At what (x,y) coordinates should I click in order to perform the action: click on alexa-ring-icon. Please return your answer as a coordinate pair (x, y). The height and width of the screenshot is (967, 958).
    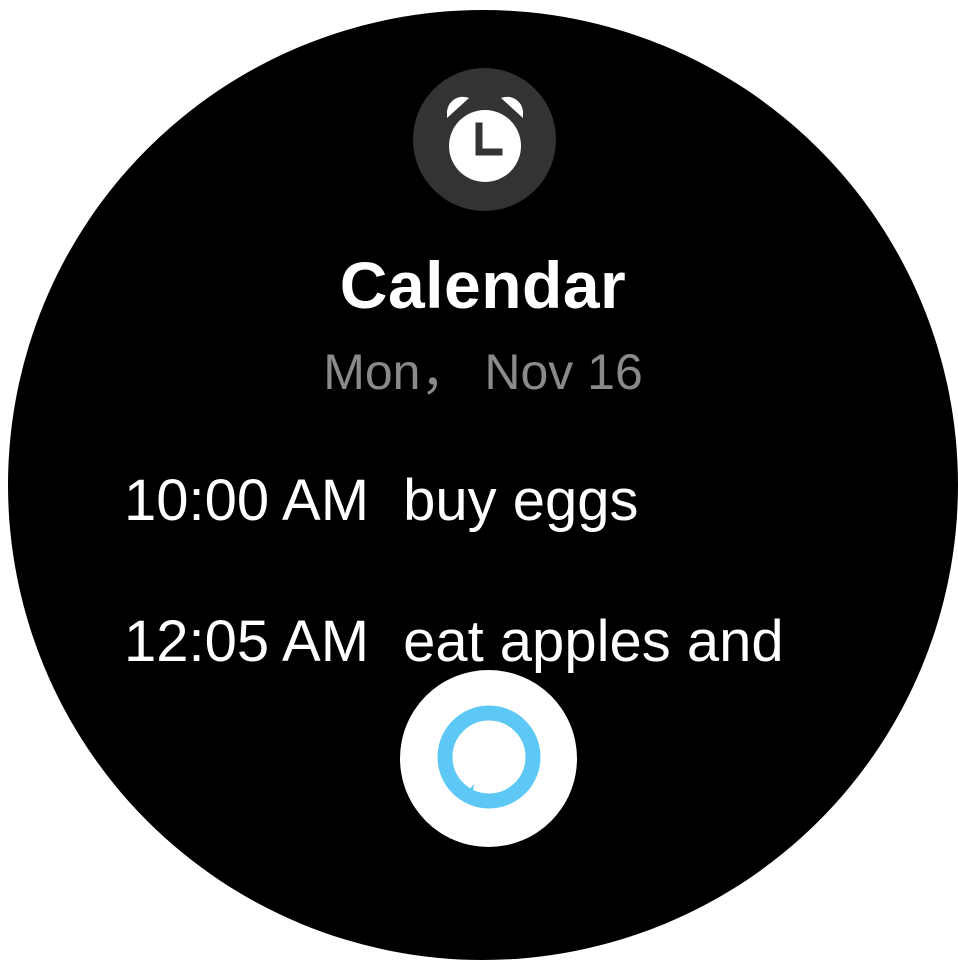
    Looking at the image, I should click on (488, 756).